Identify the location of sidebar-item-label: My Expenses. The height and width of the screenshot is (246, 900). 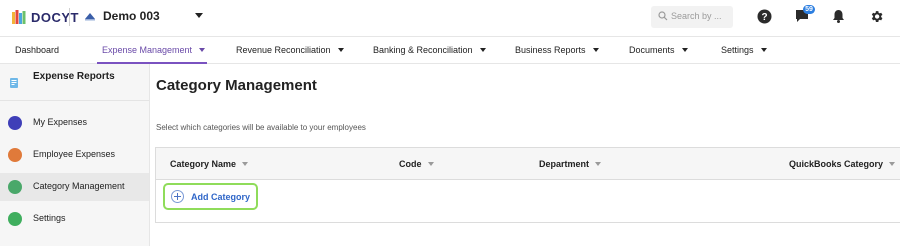
(60, 122).